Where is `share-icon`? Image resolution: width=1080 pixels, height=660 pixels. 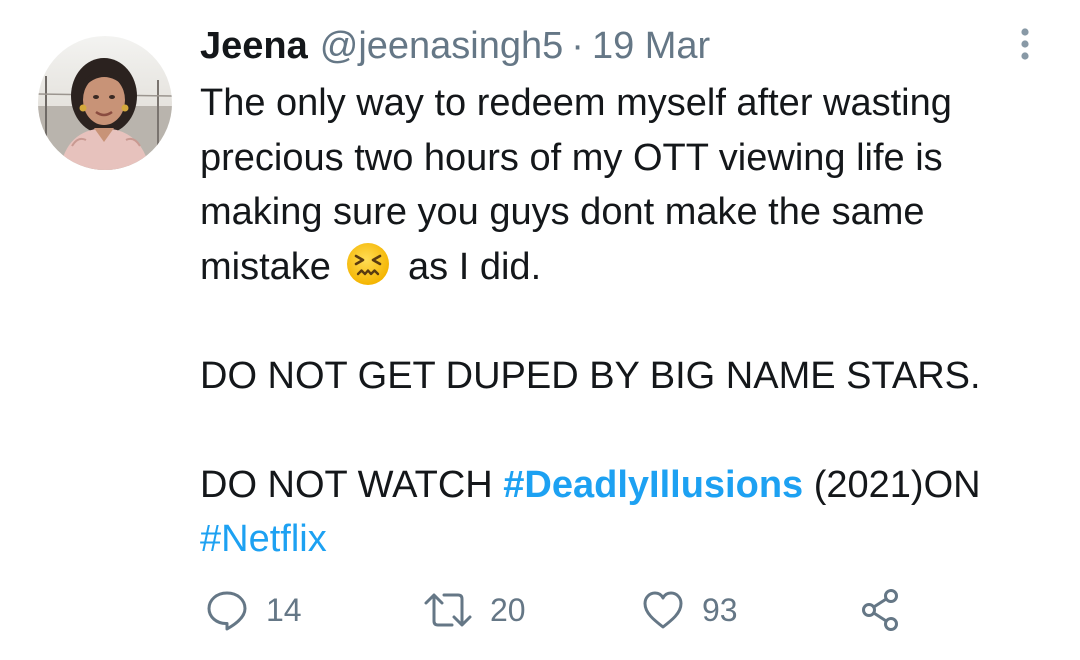
share-icon is located at coordinates (881, 610).